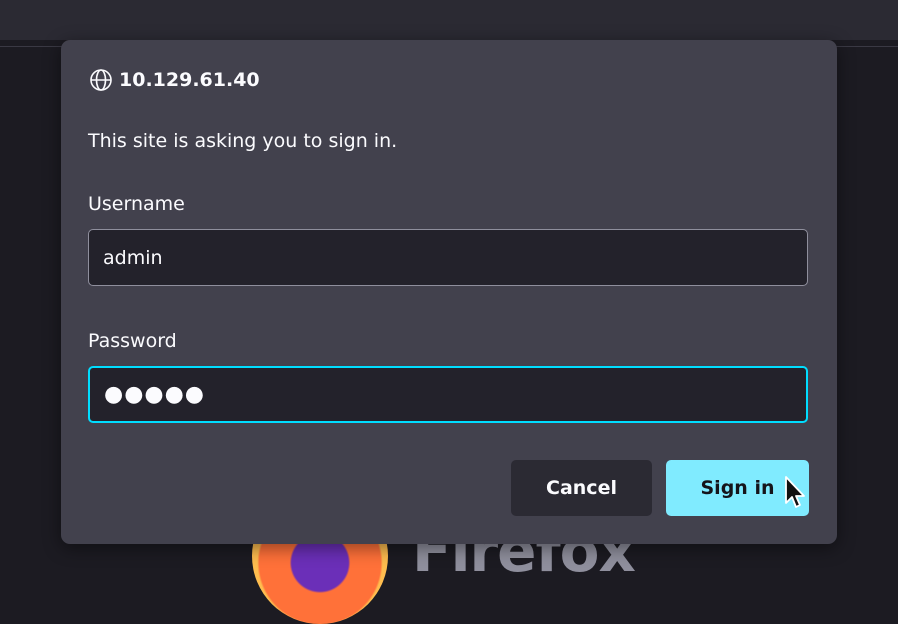  What do you see at coordinates (795, 492) in the screenshot?
I see `mouse-cursor-icon` at bounding box center [795, 492].